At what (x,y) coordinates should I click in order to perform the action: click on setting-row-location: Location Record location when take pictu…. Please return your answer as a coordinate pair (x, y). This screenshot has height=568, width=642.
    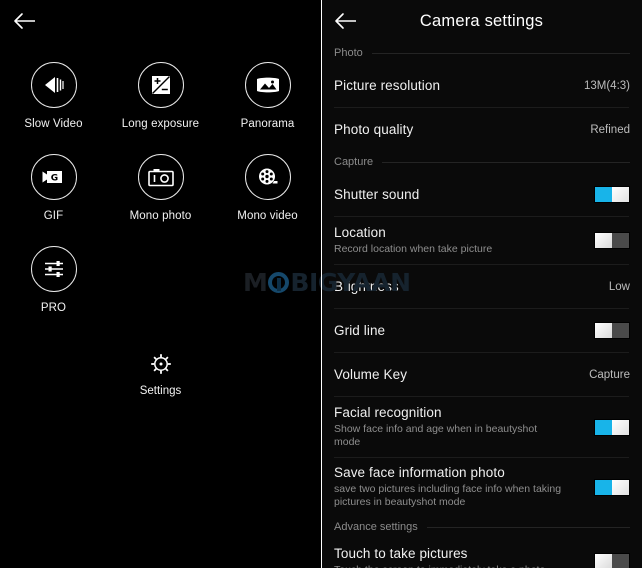
    Looking at the image, I should click on (481, 240).